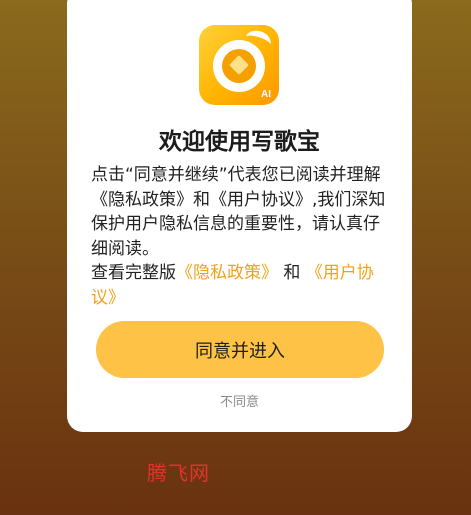 The height and width of the screenshot is (515, 471). Describe the element at coordinates (292, 273) in the screenshot. I see `and-label: 和` at that location.